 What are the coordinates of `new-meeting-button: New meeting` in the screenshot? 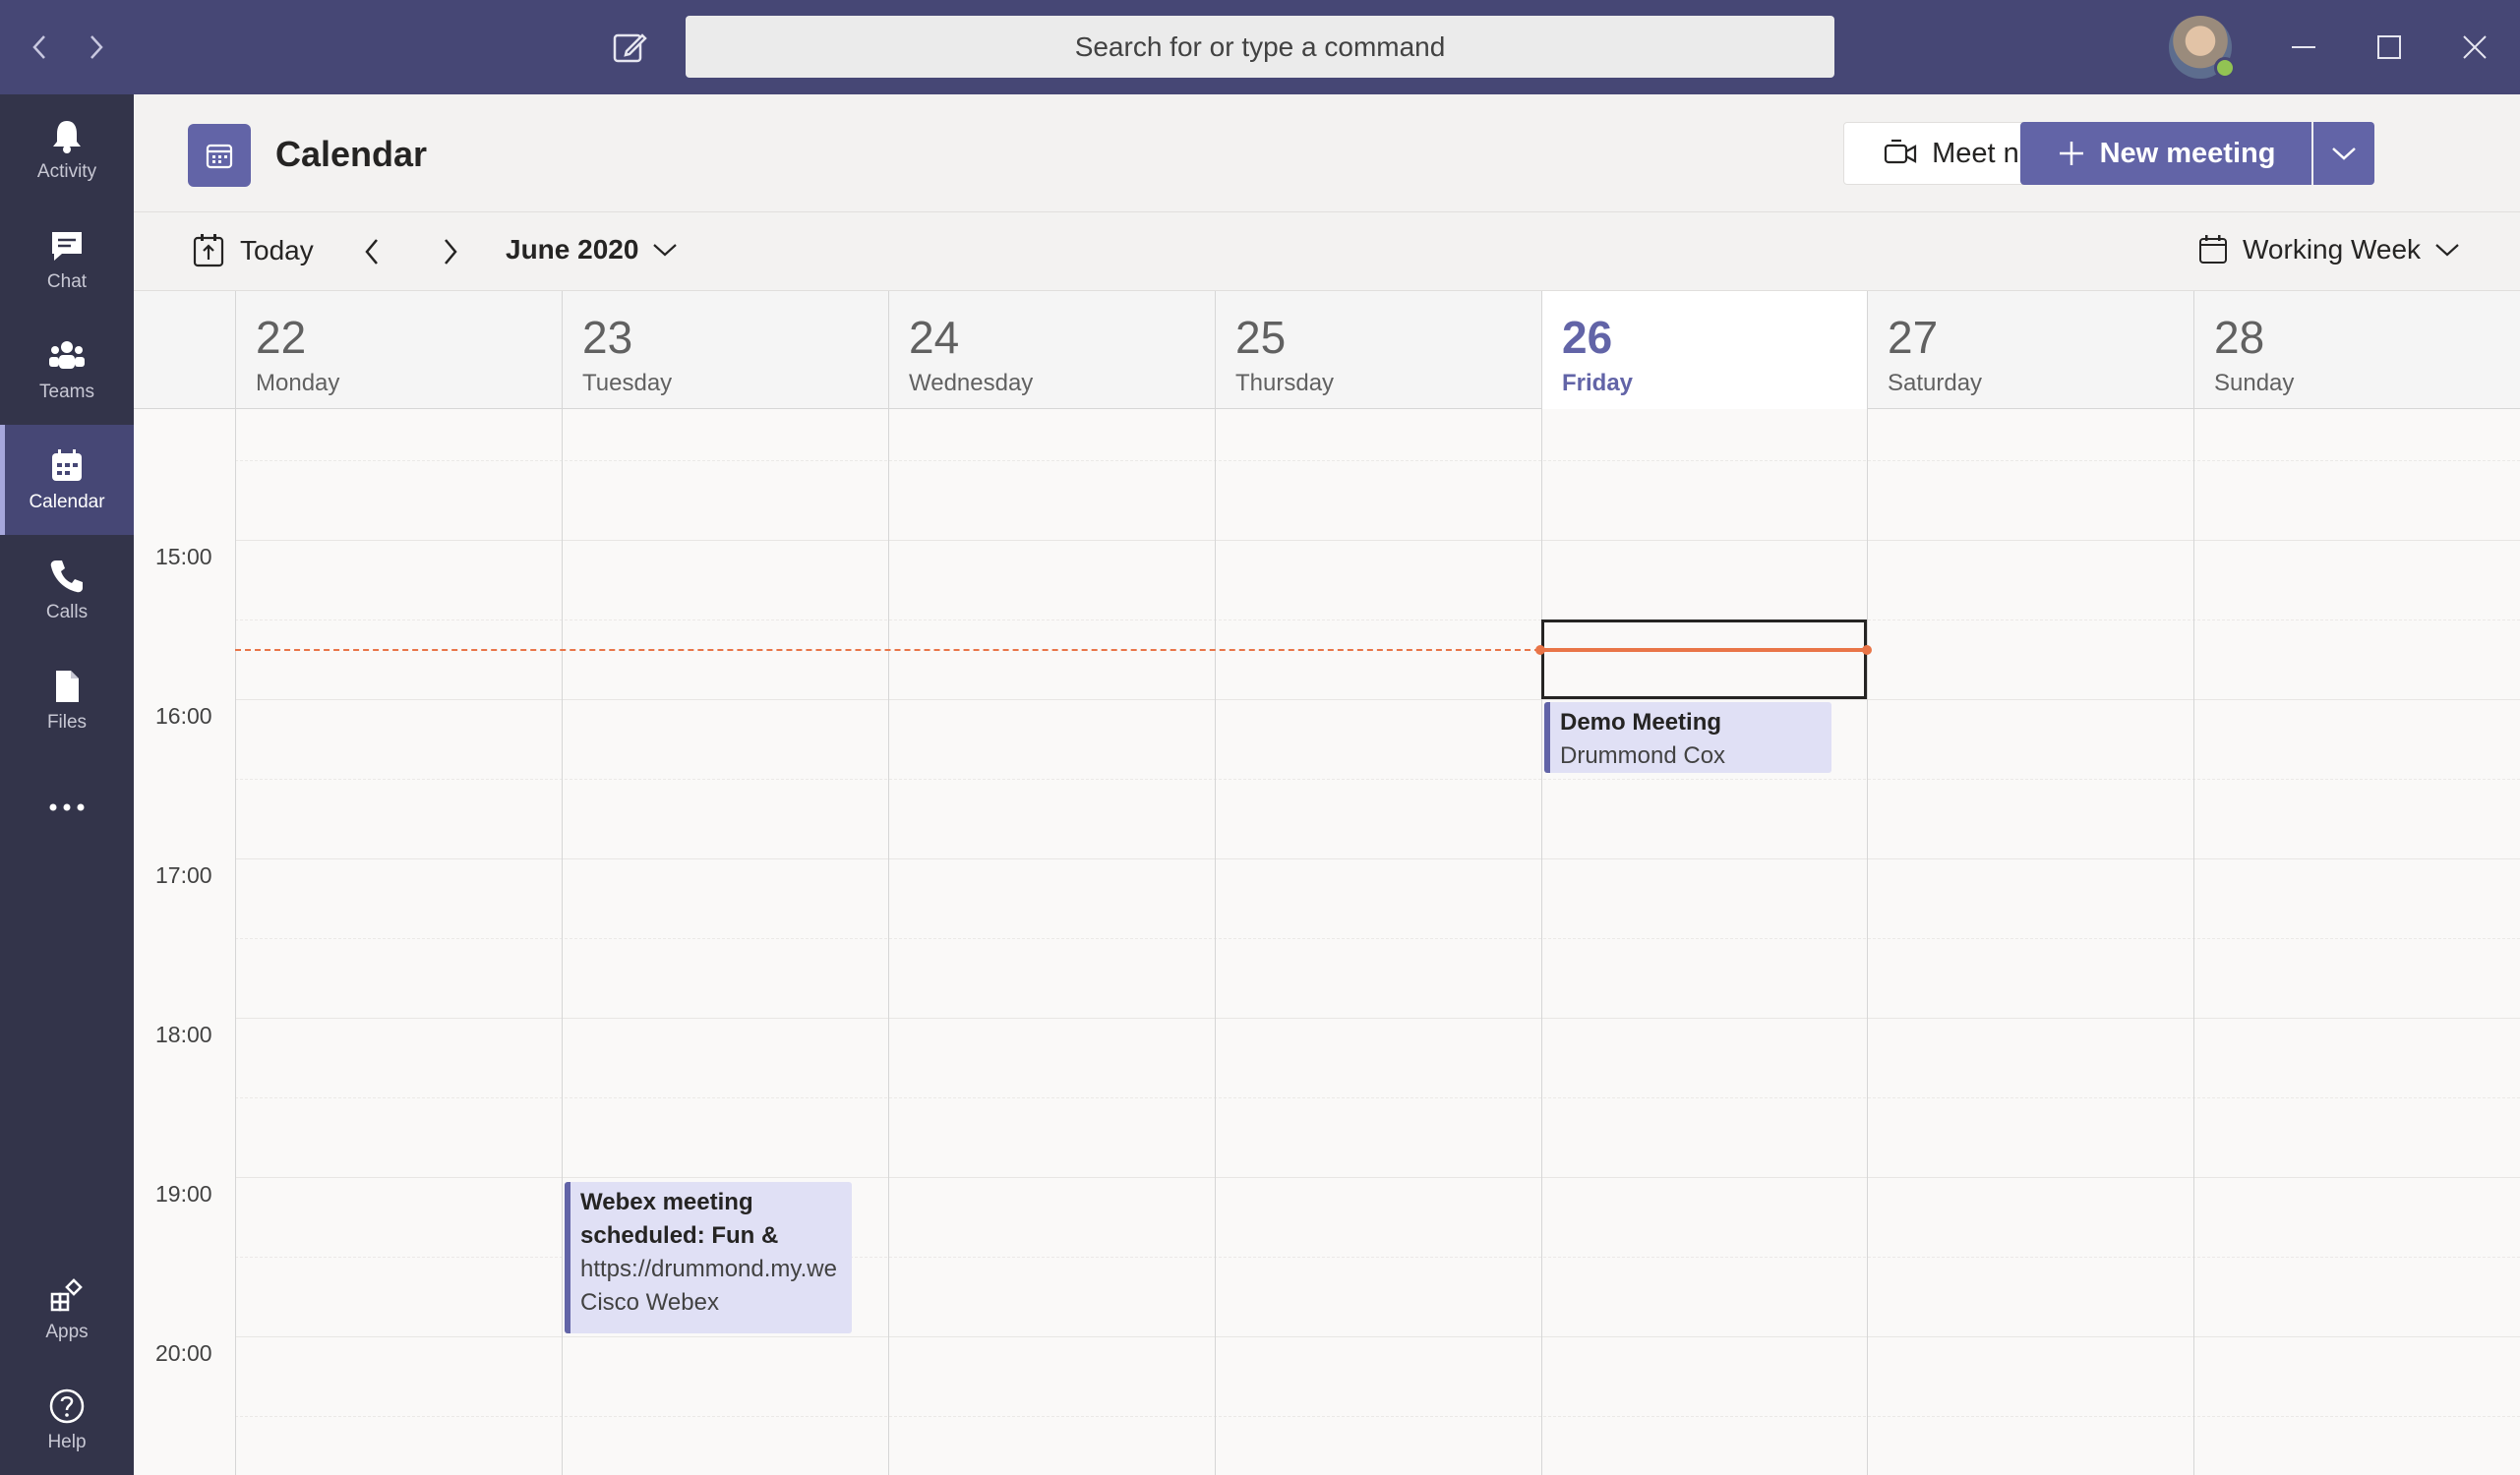 It's located at (2165, 153).